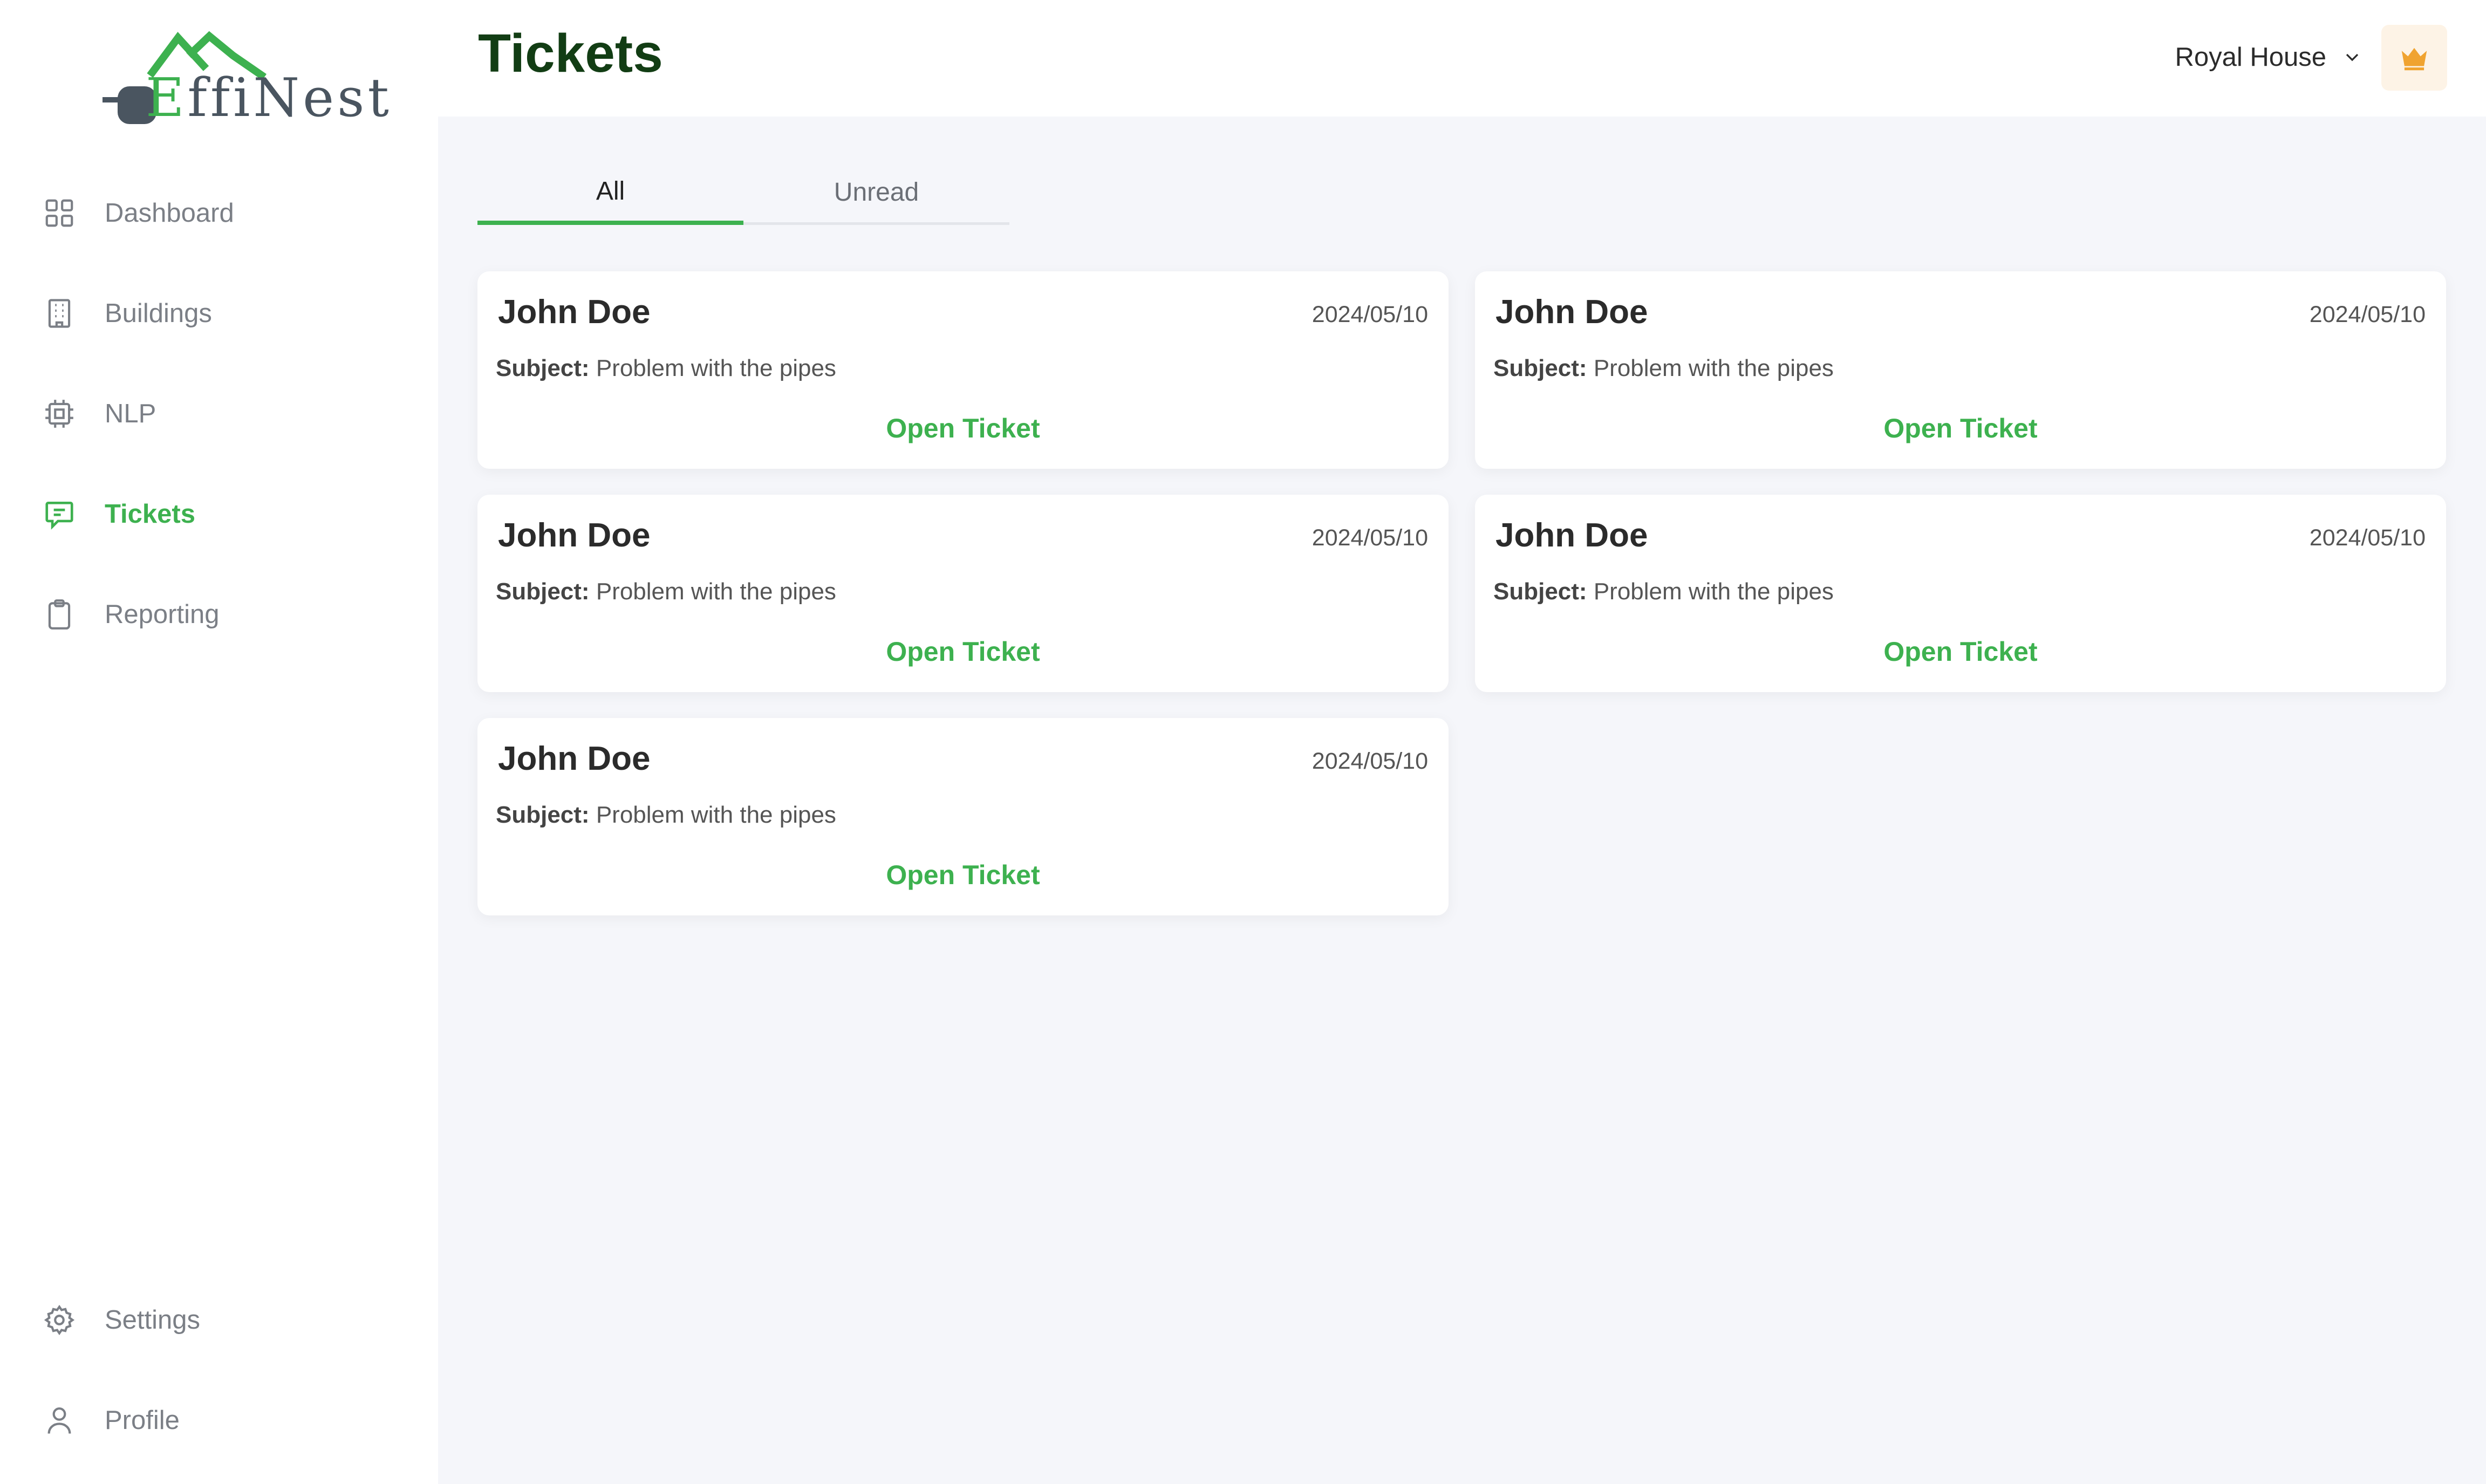 The height and width of the screenshot is (1484, 2486). Describe the element at coordinates (2250, 58) in the screenshot. I see `org-selector-label: Royal House` at that location.